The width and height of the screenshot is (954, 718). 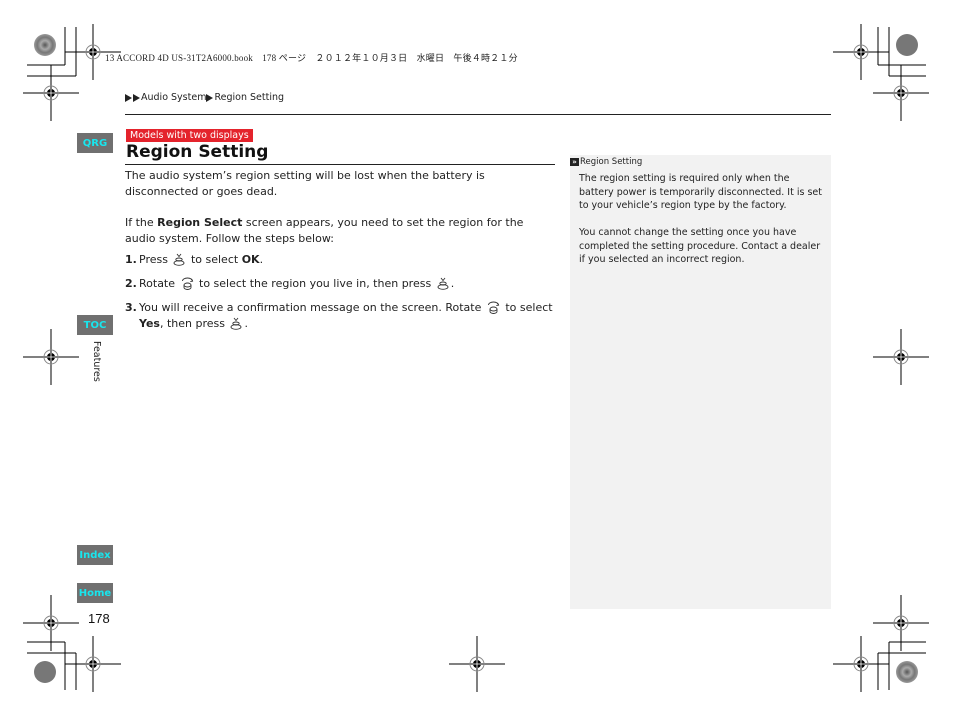 I want to click on header-divider, so click(x=478, y=114).